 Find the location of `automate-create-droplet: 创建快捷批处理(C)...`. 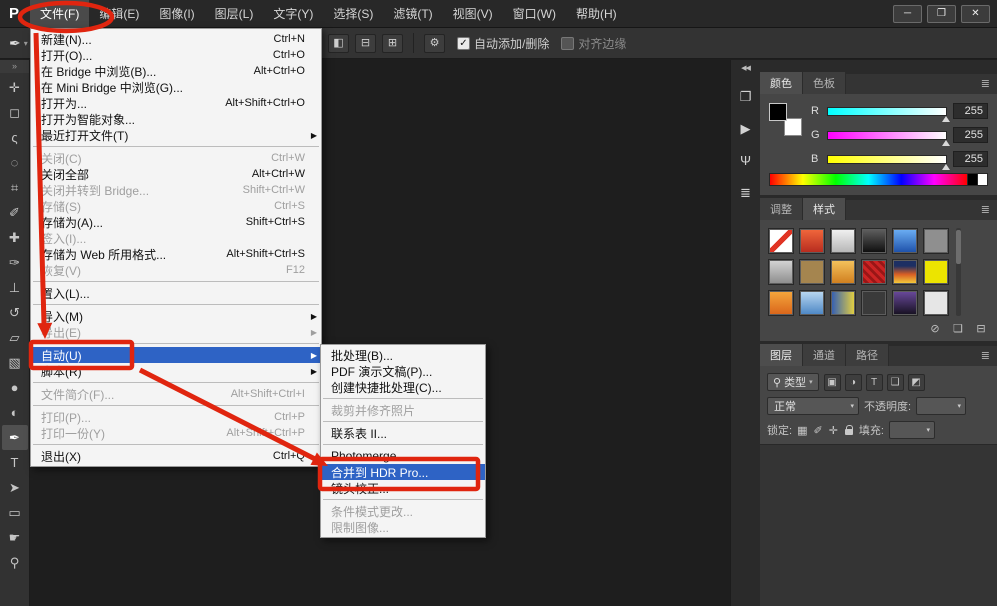

automate-create-droplet: 创建快捷批处理(C)... is located at coordinates (403, 387).